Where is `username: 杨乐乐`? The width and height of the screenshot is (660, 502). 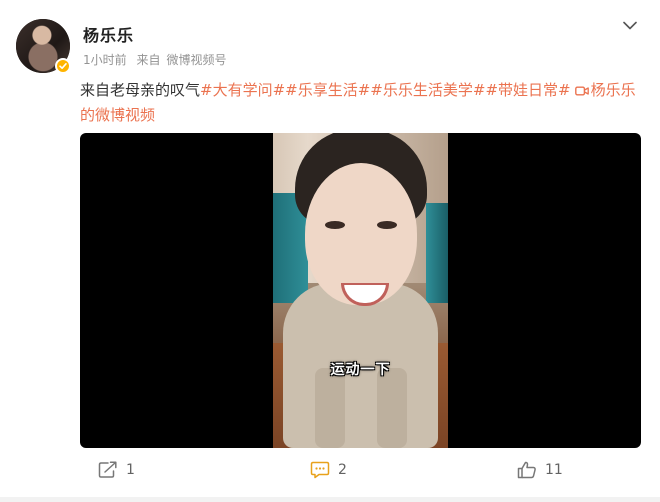 username: 杨乐乐 is located at coordinates (108, 34).